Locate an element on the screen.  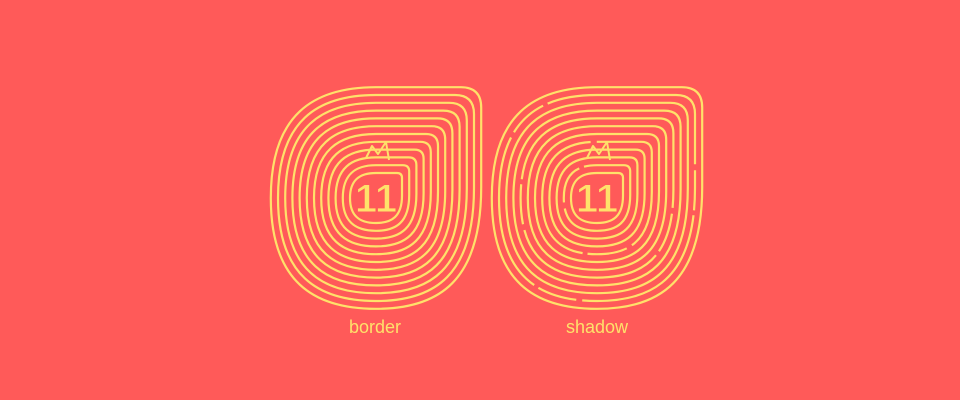
border-figure: 11 is located at coordinates (376, 198).